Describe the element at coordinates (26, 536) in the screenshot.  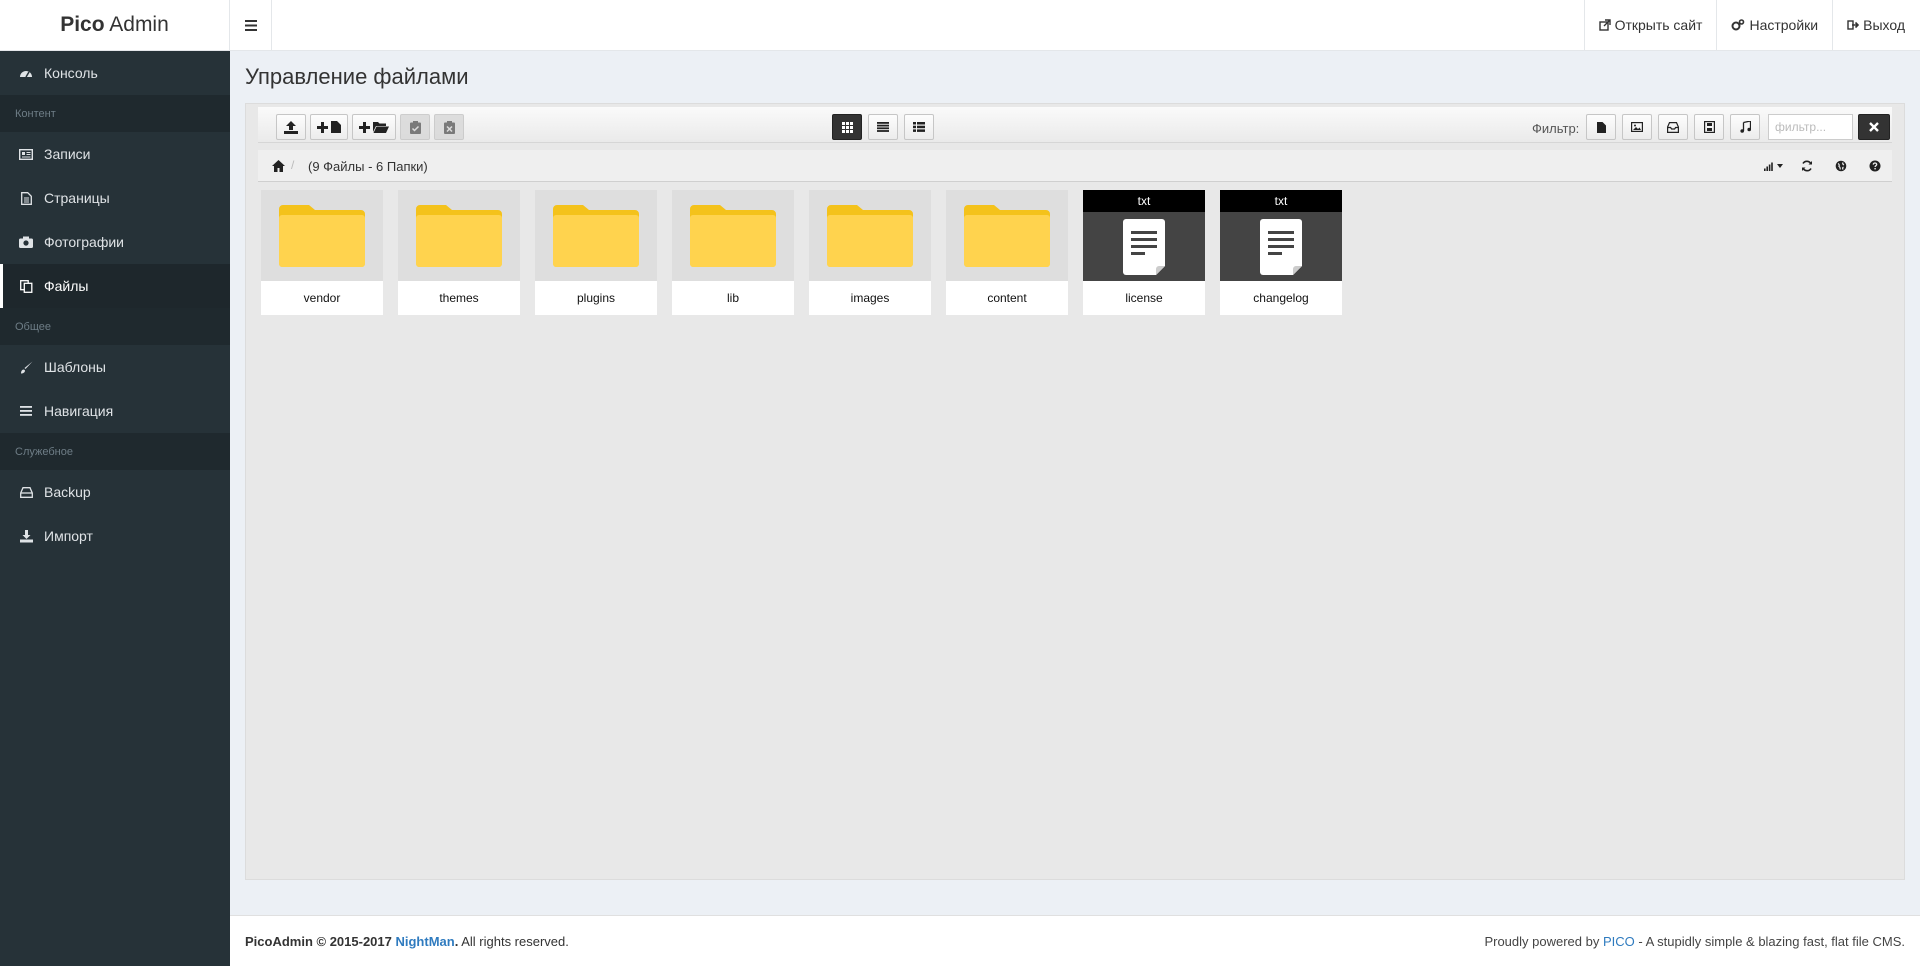
I see `download-icon` at that location.